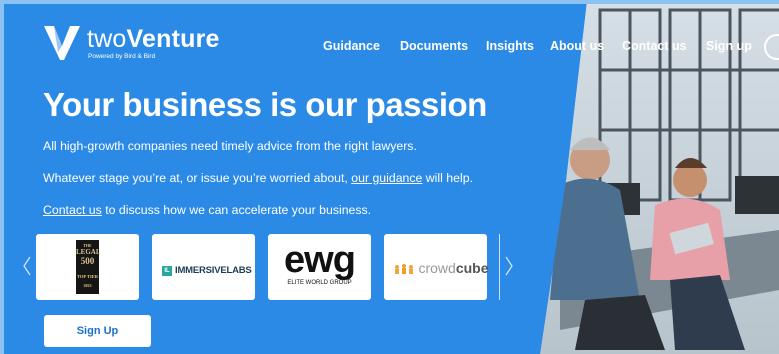 The width and height of the screenshot is (779, 354). What do you see at coordinates (447, 178) in the screenshot?
I see `hero-line-2-end: will help.` at bounding box center [447, 178].